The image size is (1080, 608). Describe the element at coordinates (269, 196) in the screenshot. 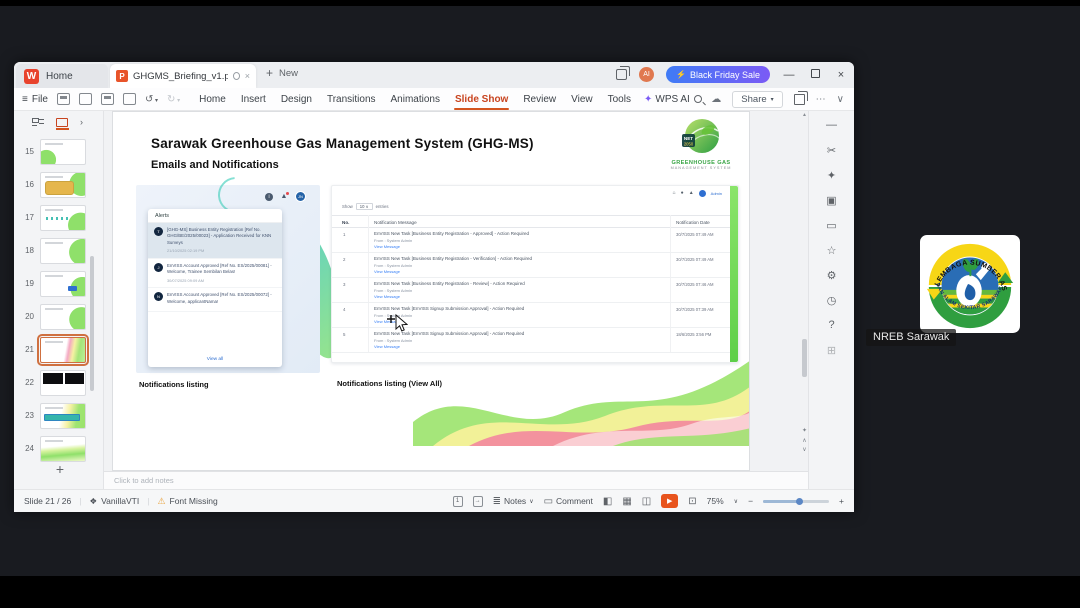

I see `info-icon: i` at that location.